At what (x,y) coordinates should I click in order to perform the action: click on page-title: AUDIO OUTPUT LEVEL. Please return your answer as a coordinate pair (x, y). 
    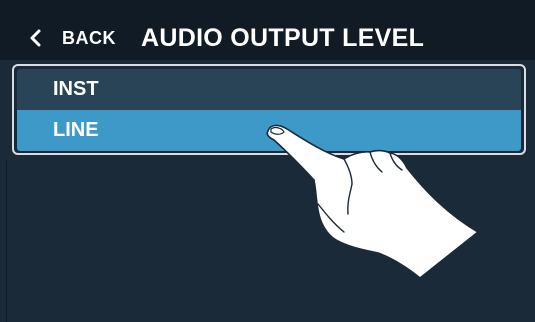
    Looking at the image, I should click on (283, 38).